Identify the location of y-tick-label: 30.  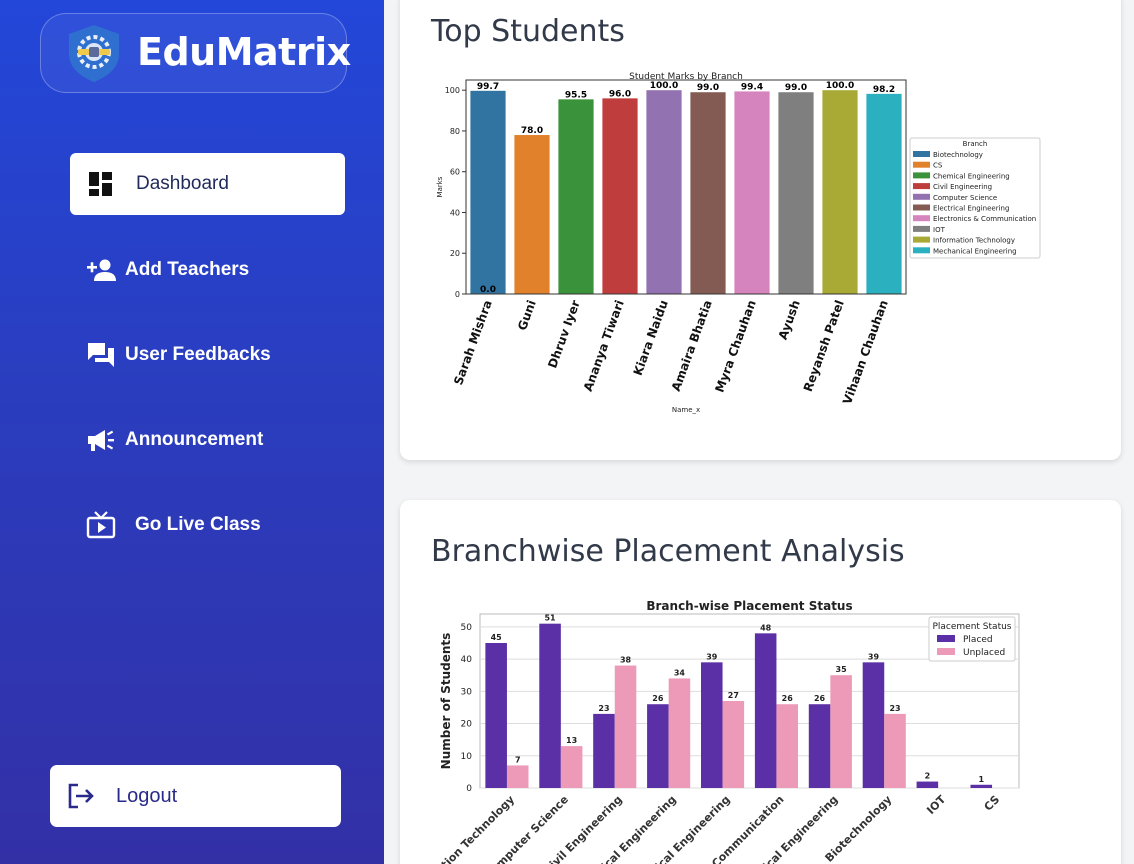
(467, 692).